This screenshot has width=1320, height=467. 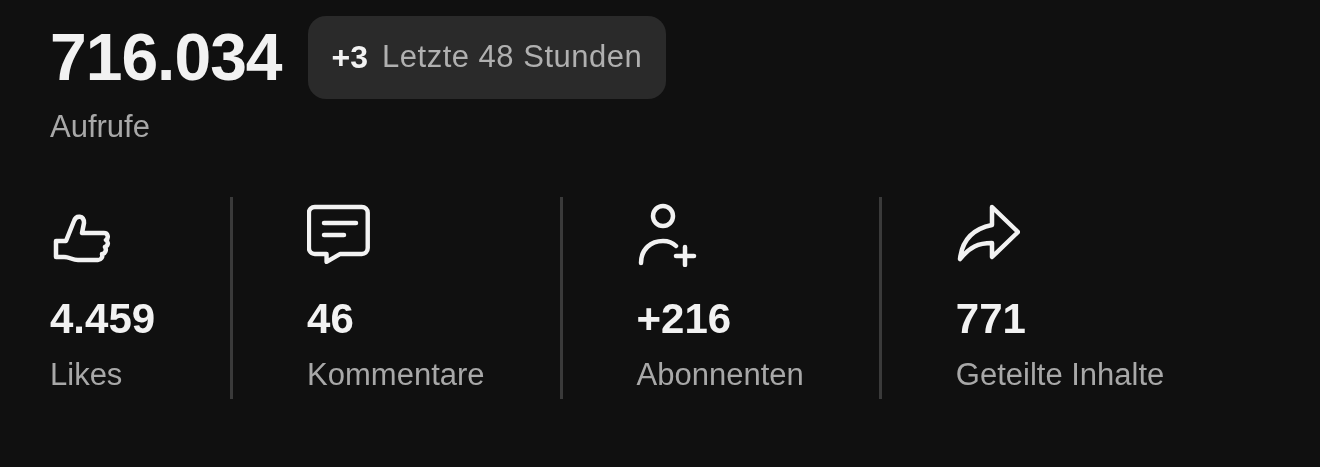 I want to click on recent-delta: +3, so click(x=350, y=57).